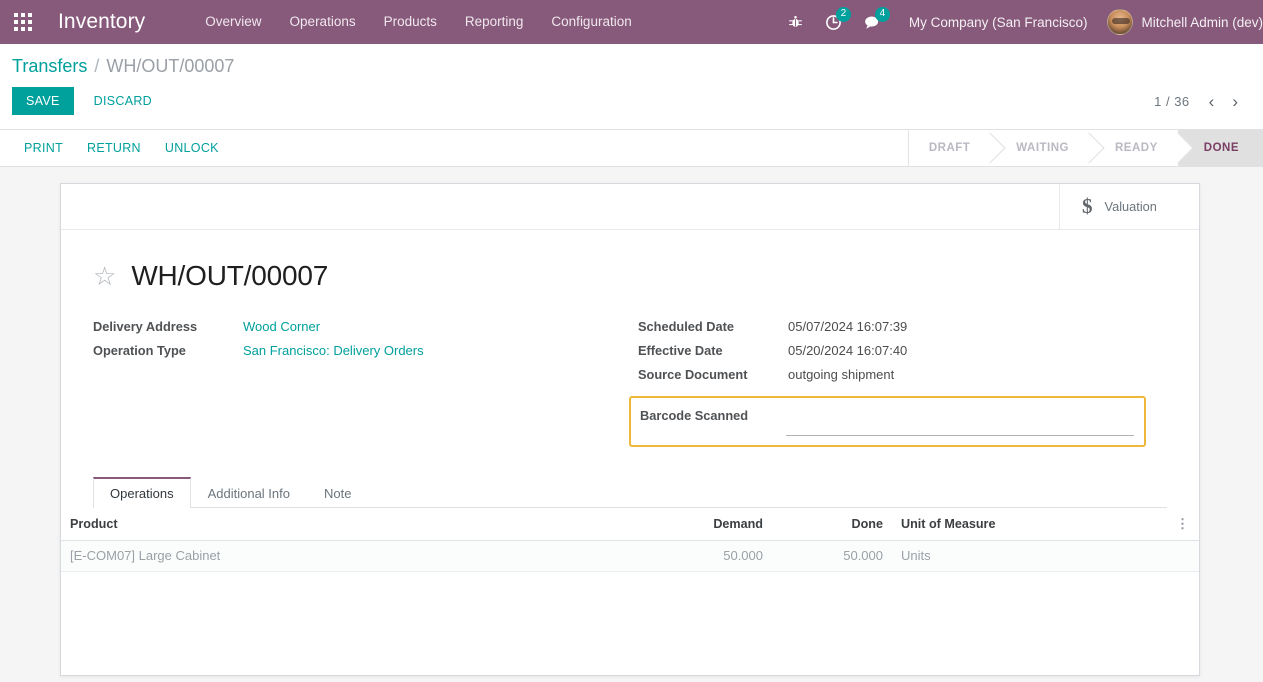 This screenshot has height=682, width=1263. I want to click on cell-done: 50.000, so click(831, 556).